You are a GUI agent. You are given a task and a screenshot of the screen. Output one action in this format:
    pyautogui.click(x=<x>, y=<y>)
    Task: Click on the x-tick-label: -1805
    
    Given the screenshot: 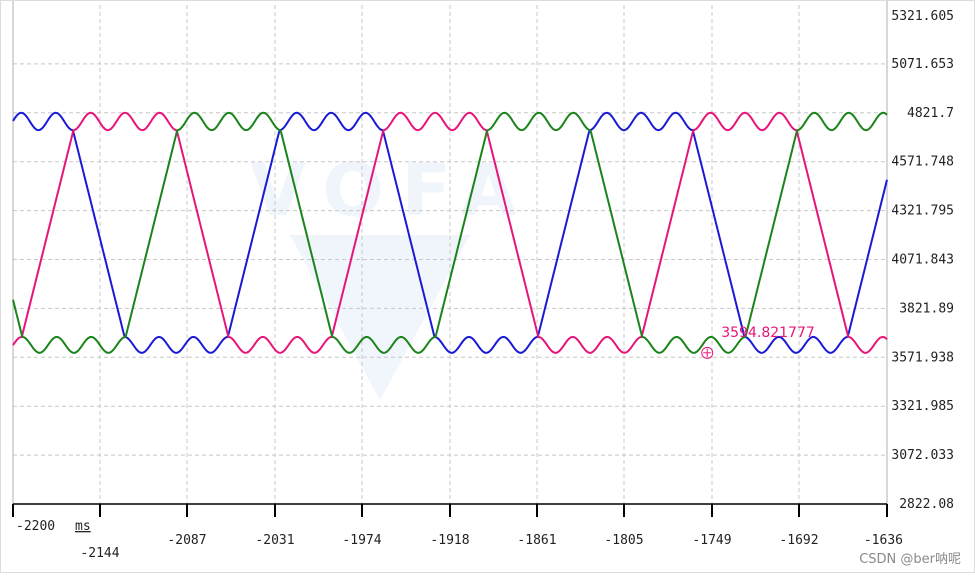 What is the action you would take?
    pyautogui.click(x=623, y=540)
    